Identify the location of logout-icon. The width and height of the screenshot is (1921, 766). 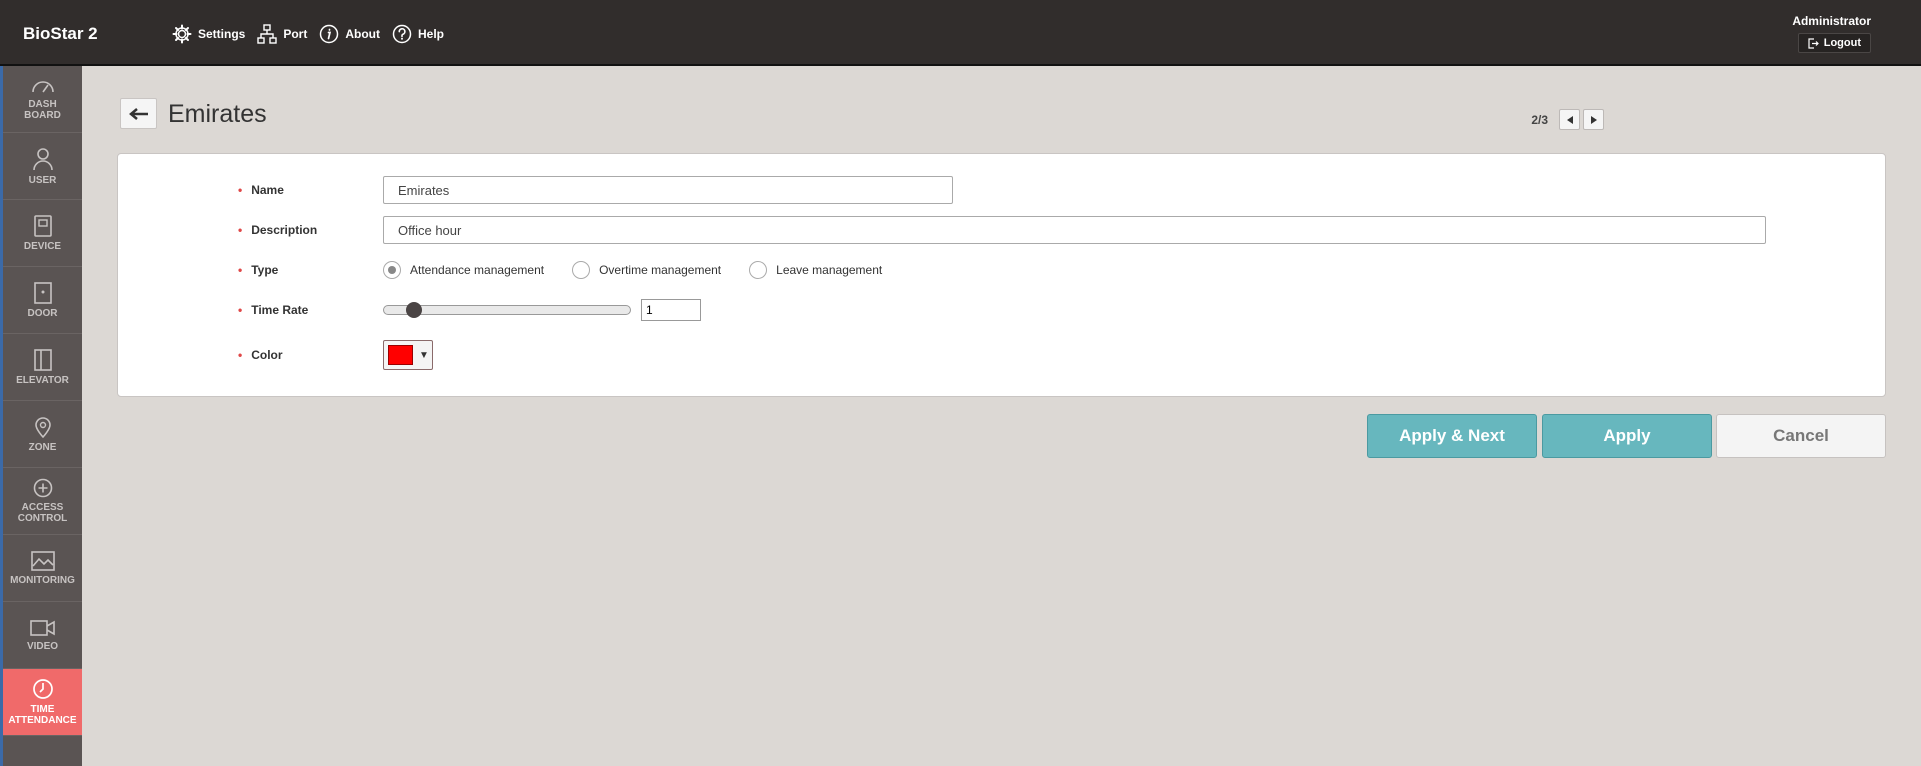
(1813, 43).